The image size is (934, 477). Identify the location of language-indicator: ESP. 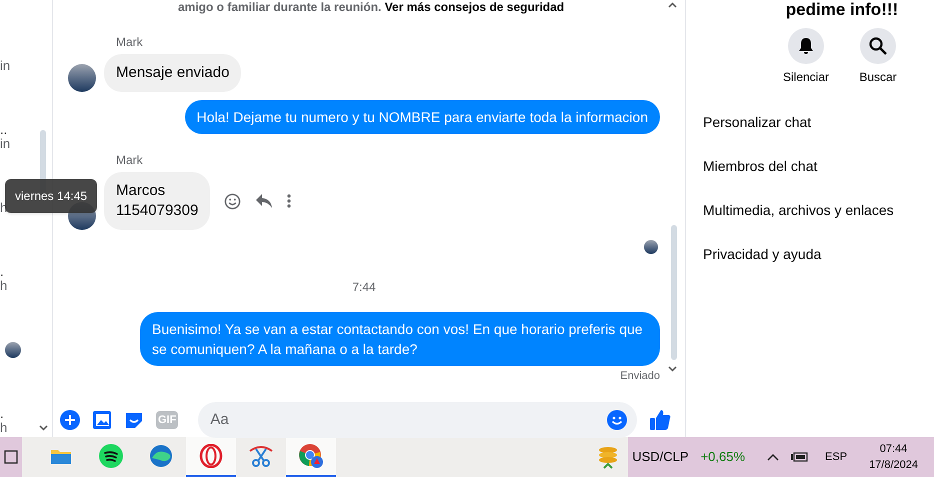
(836, 457).